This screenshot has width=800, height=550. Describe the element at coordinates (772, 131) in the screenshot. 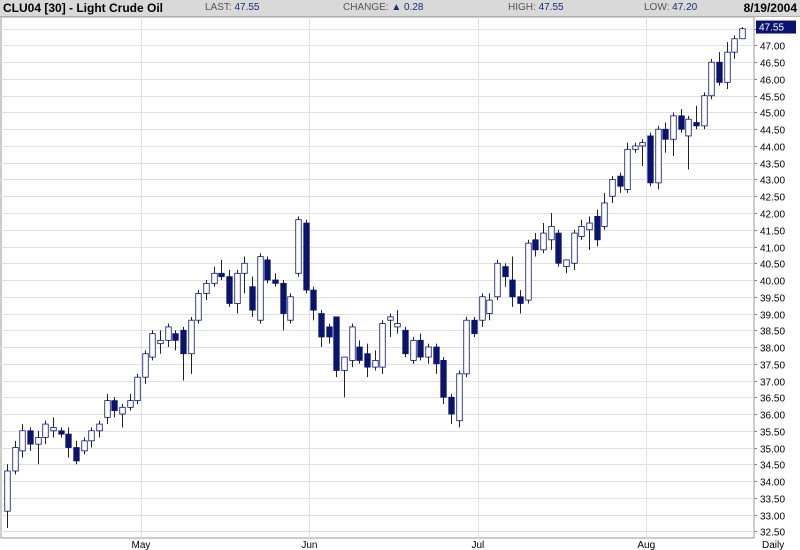

I see `y-tick-label: 44.50` at that location.